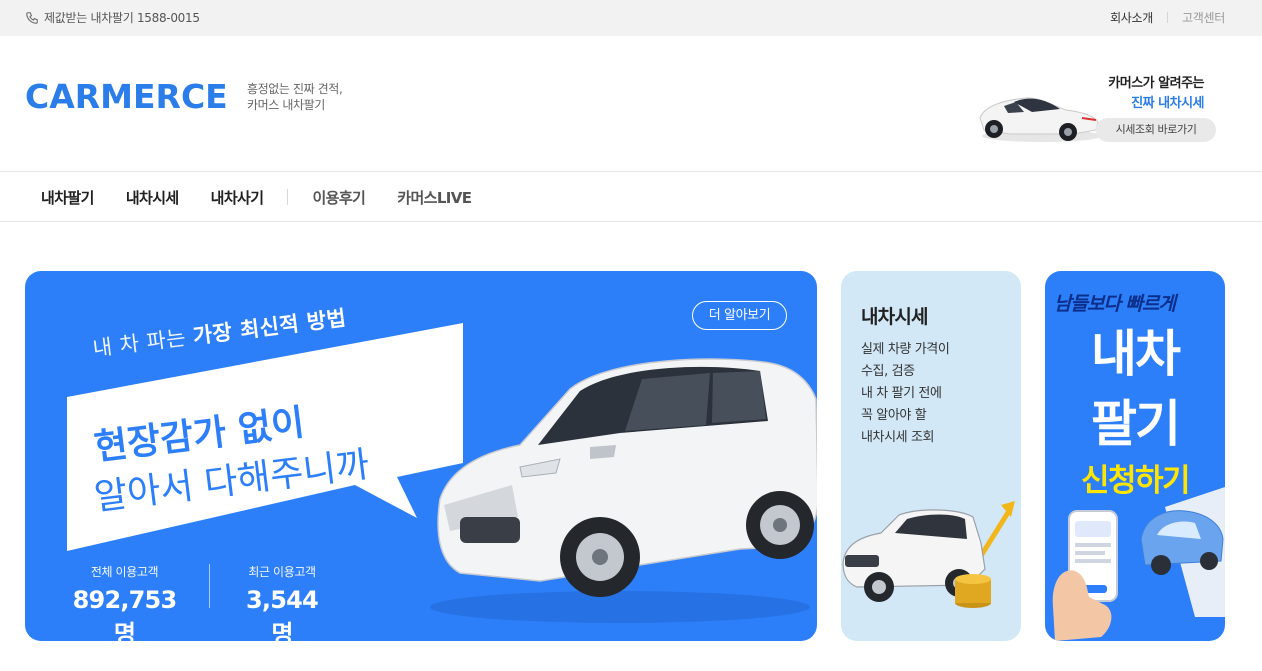 The image size is (1262, 671). What do you see at coordinates (282, 613) in the screenshot?
I see `stat-recent-value: 3,544명` at bounding box center [282, 613].